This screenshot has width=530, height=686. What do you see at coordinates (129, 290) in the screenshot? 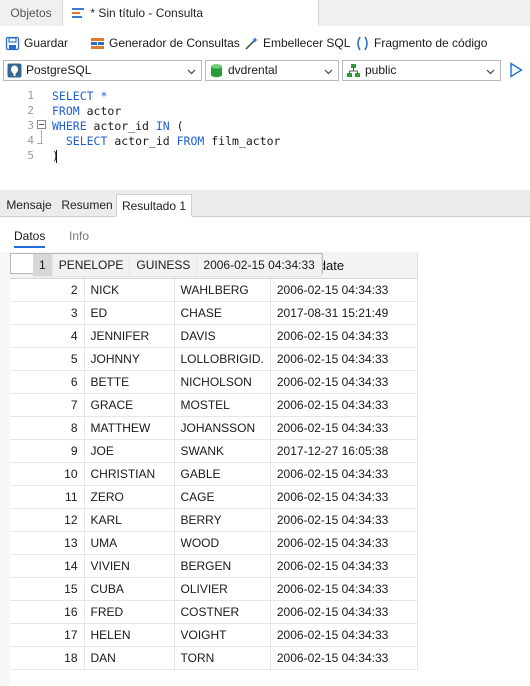
I see `cell-first-name: NICK` at bounding box center [129, 290].